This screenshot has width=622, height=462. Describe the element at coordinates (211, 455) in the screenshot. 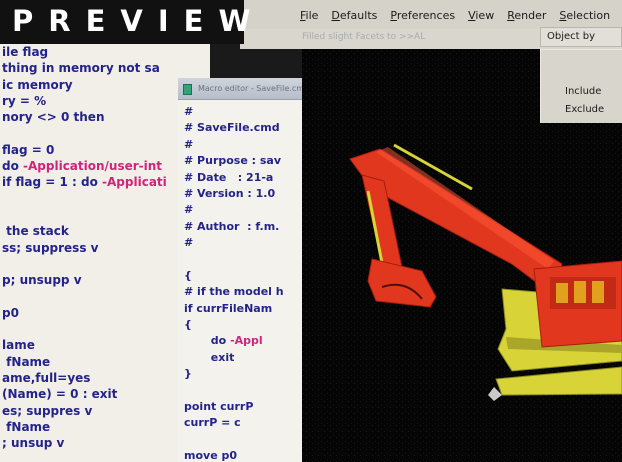

I see `code-token: move p0` at that location.